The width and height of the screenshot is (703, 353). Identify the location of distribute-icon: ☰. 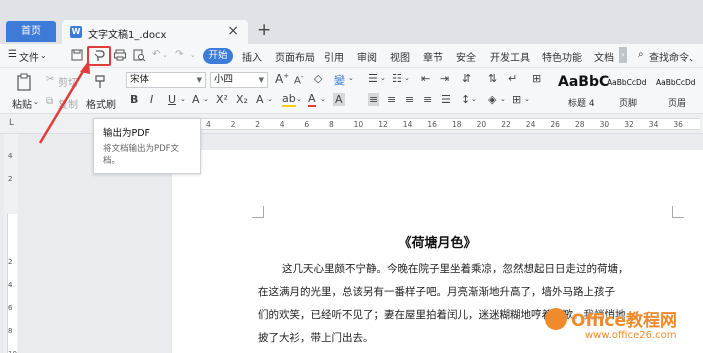
(446, 99).